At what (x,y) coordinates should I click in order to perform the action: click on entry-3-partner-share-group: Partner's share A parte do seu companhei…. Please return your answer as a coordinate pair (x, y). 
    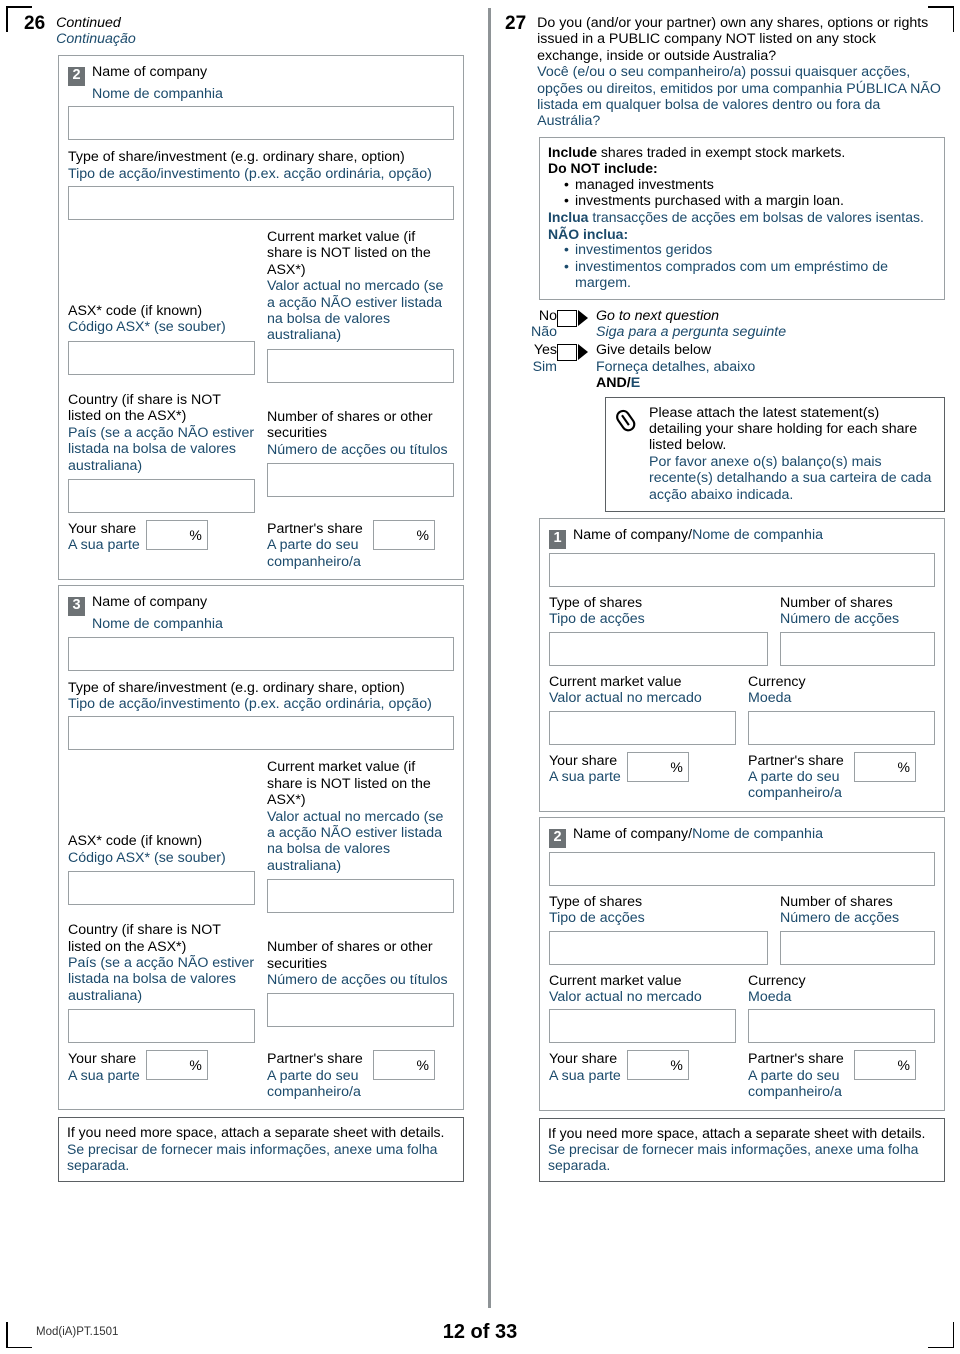
    Looking at the image, I should click on (360, 1075).